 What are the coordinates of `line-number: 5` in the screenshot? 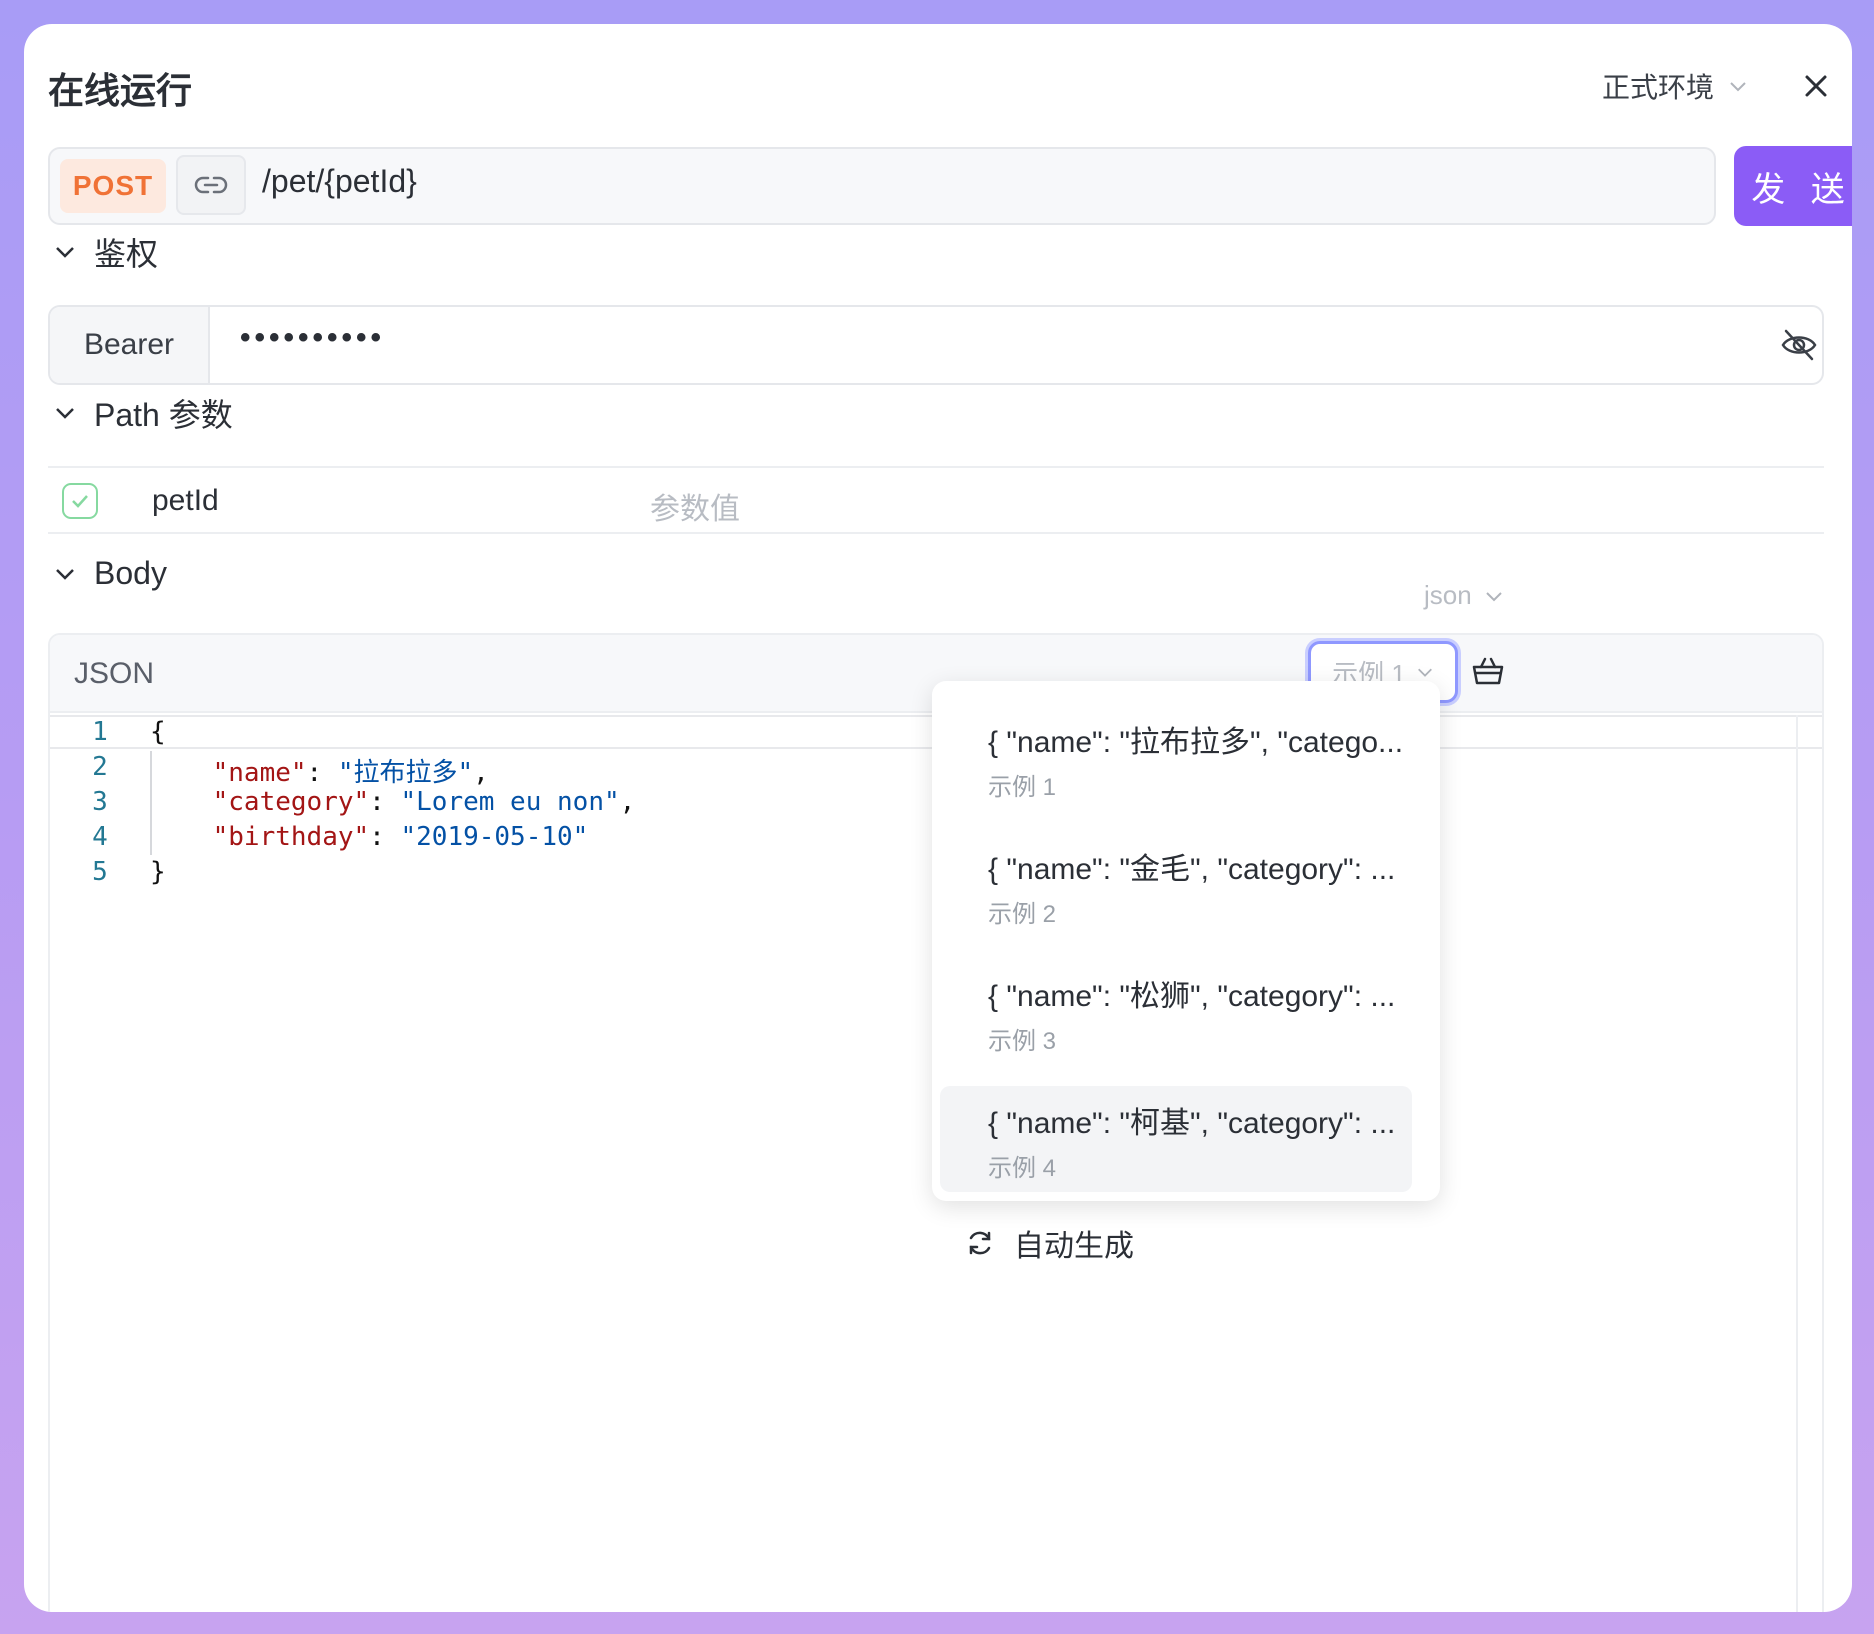 It's located at (100, 872).